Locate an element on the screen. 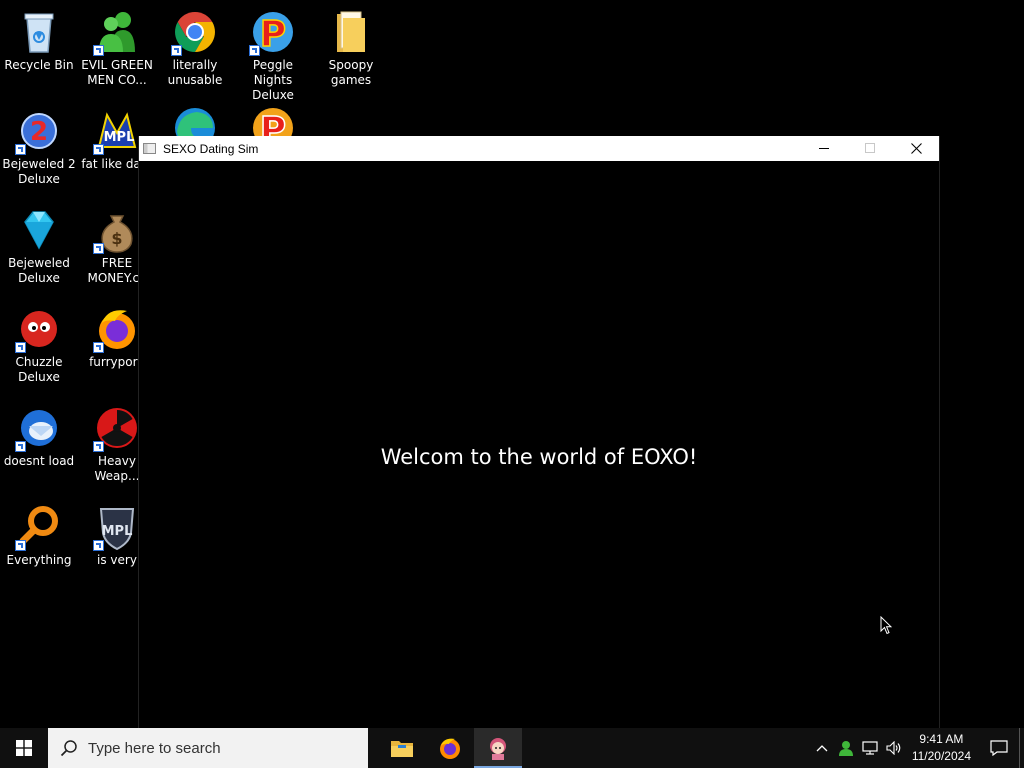 Image resolution: width=1024 pixels, height=768 pixels. desktop-icon-recycle-bin: Recycle Bin is located at coordinates (39, 40).